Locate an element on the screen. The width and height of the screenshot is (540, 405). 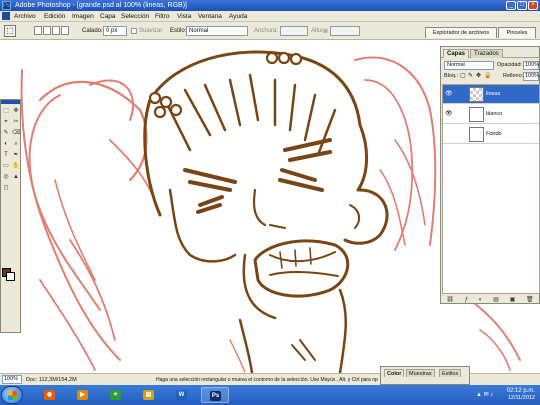
lock-label: Bloq.: is located at coordinates (451, 76).